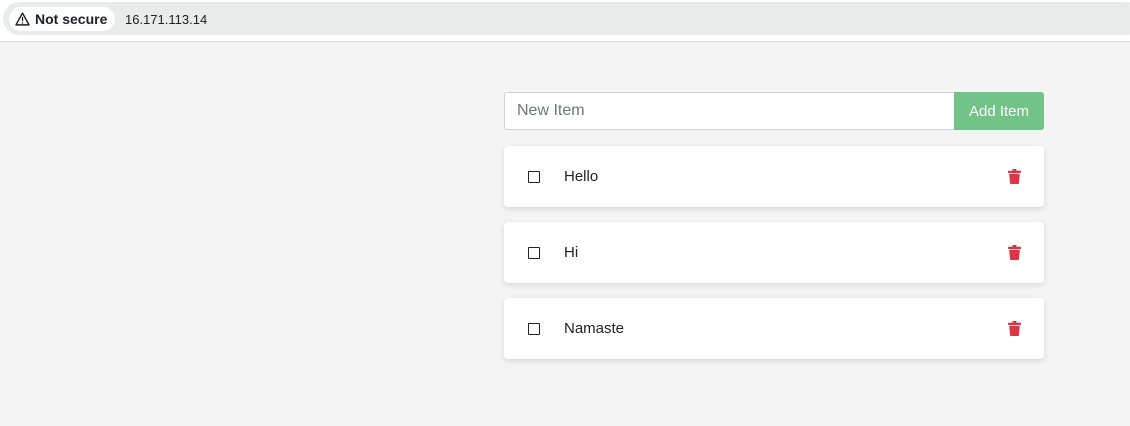 The height and width of the screenshot is (426, 1130). I want to click on warning-triangle-icon, so click(22, 19).